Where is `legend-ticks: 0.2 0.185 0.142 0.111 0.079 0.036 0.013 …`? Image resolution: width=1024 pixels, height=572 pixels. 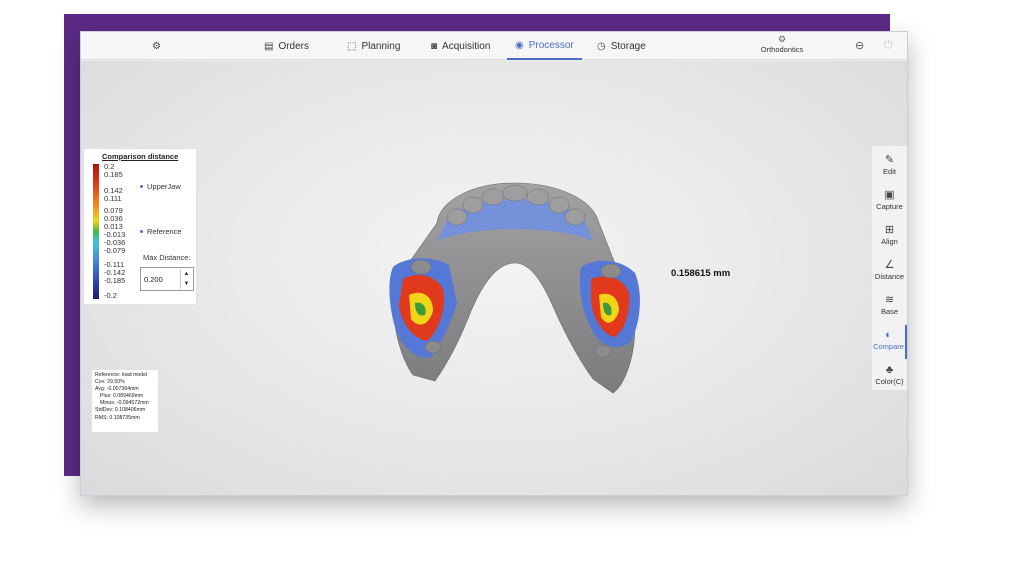
legend-ticks: 0.2 0.185 0.142 0.111 0.079 0.036 0.013 … is located at coordinates (122, 231).